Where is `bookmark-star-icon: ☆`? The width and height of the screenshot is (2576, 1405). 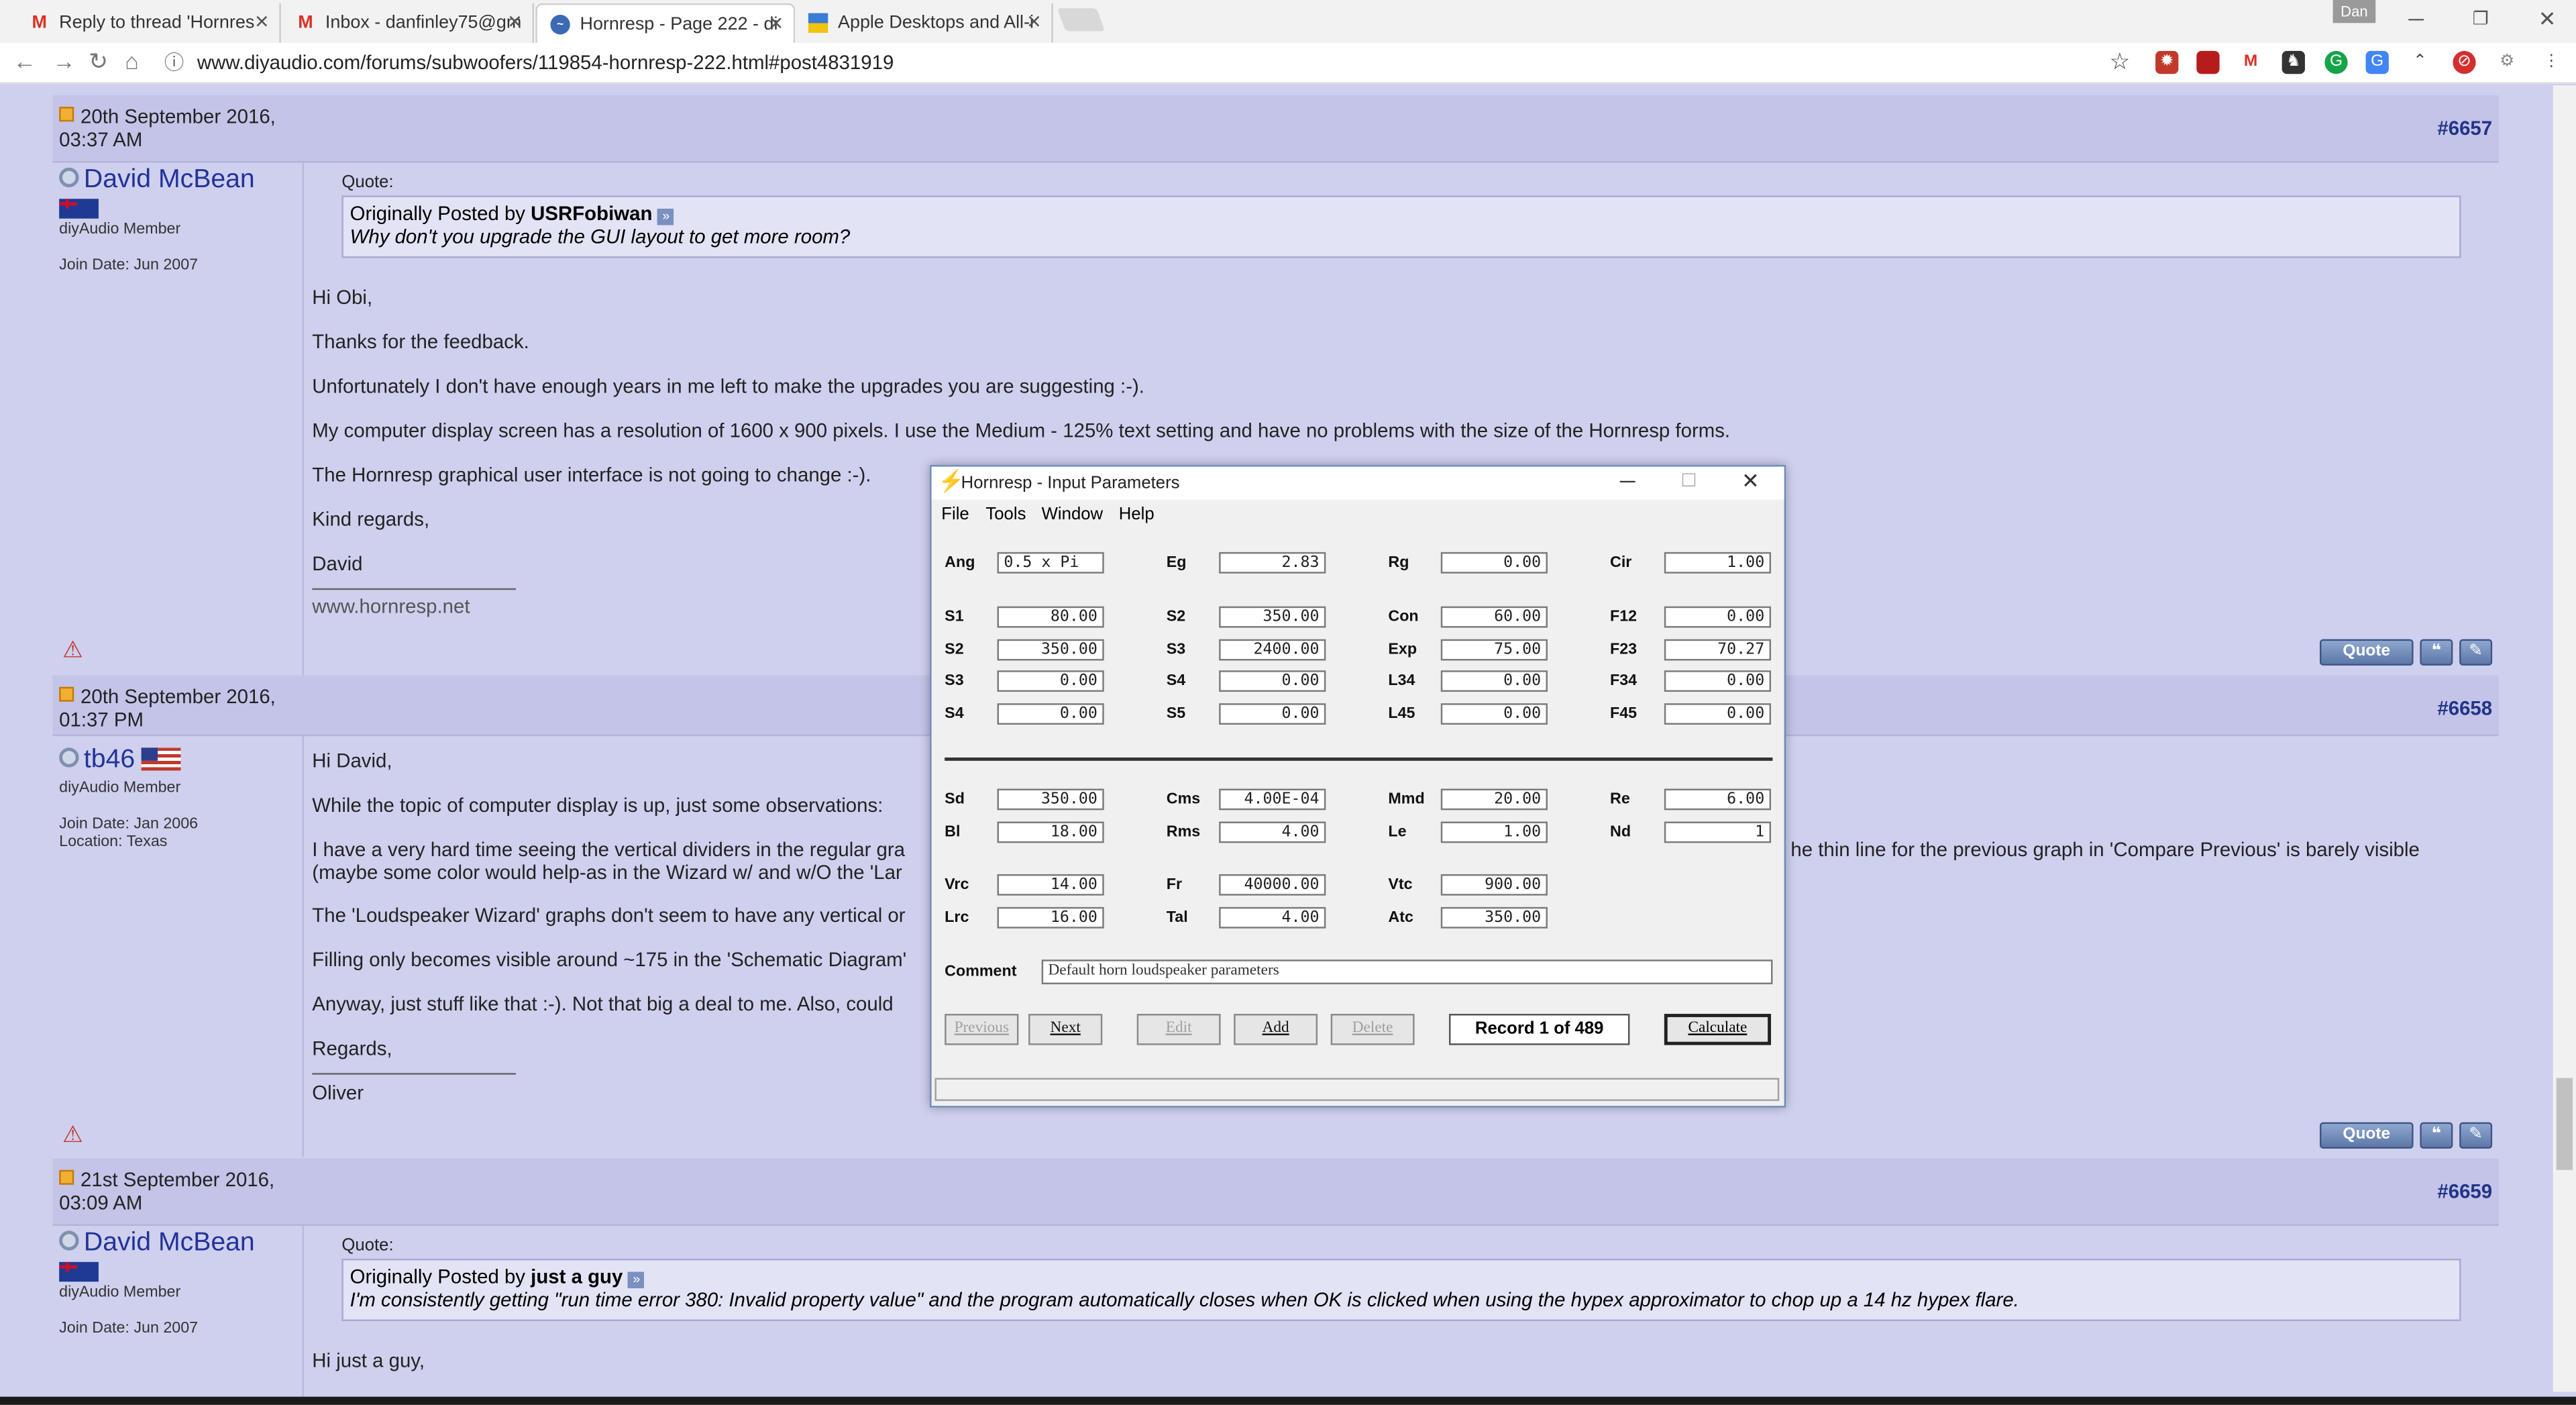
bookmark-star-icon: ☆ is located at coordinates (2120, 62).